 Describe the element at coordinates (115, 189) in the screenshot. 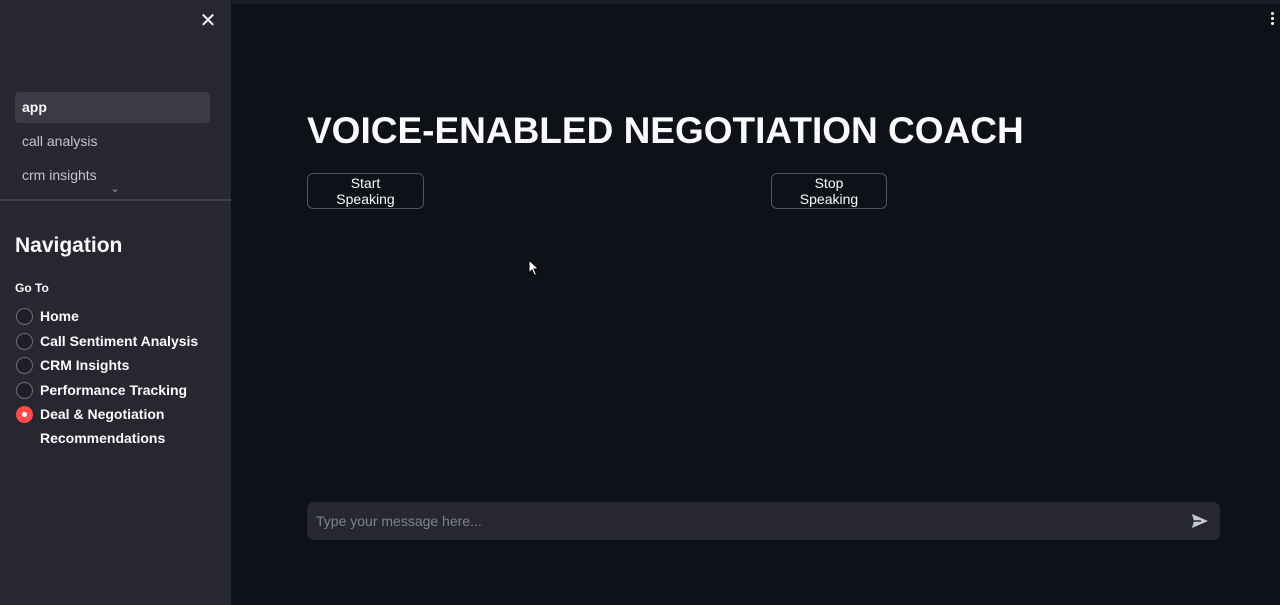

I see `chevron-down-icon: ⌄` at that location.